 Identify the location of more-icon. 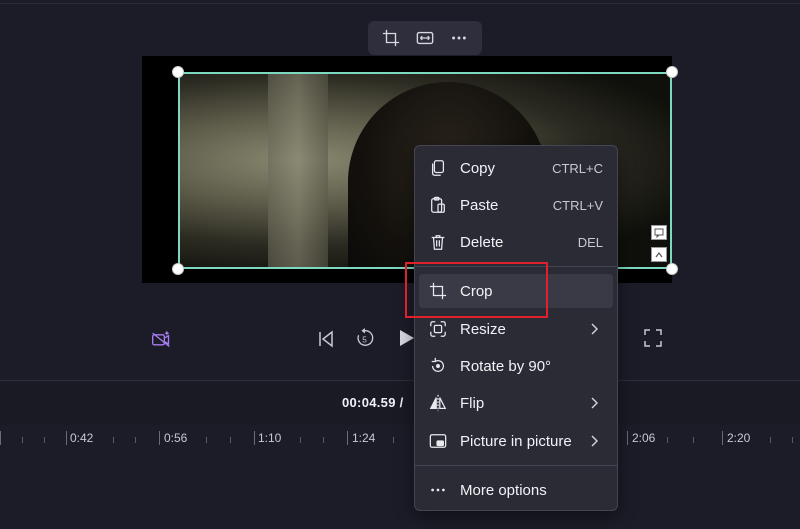
(459, 38).